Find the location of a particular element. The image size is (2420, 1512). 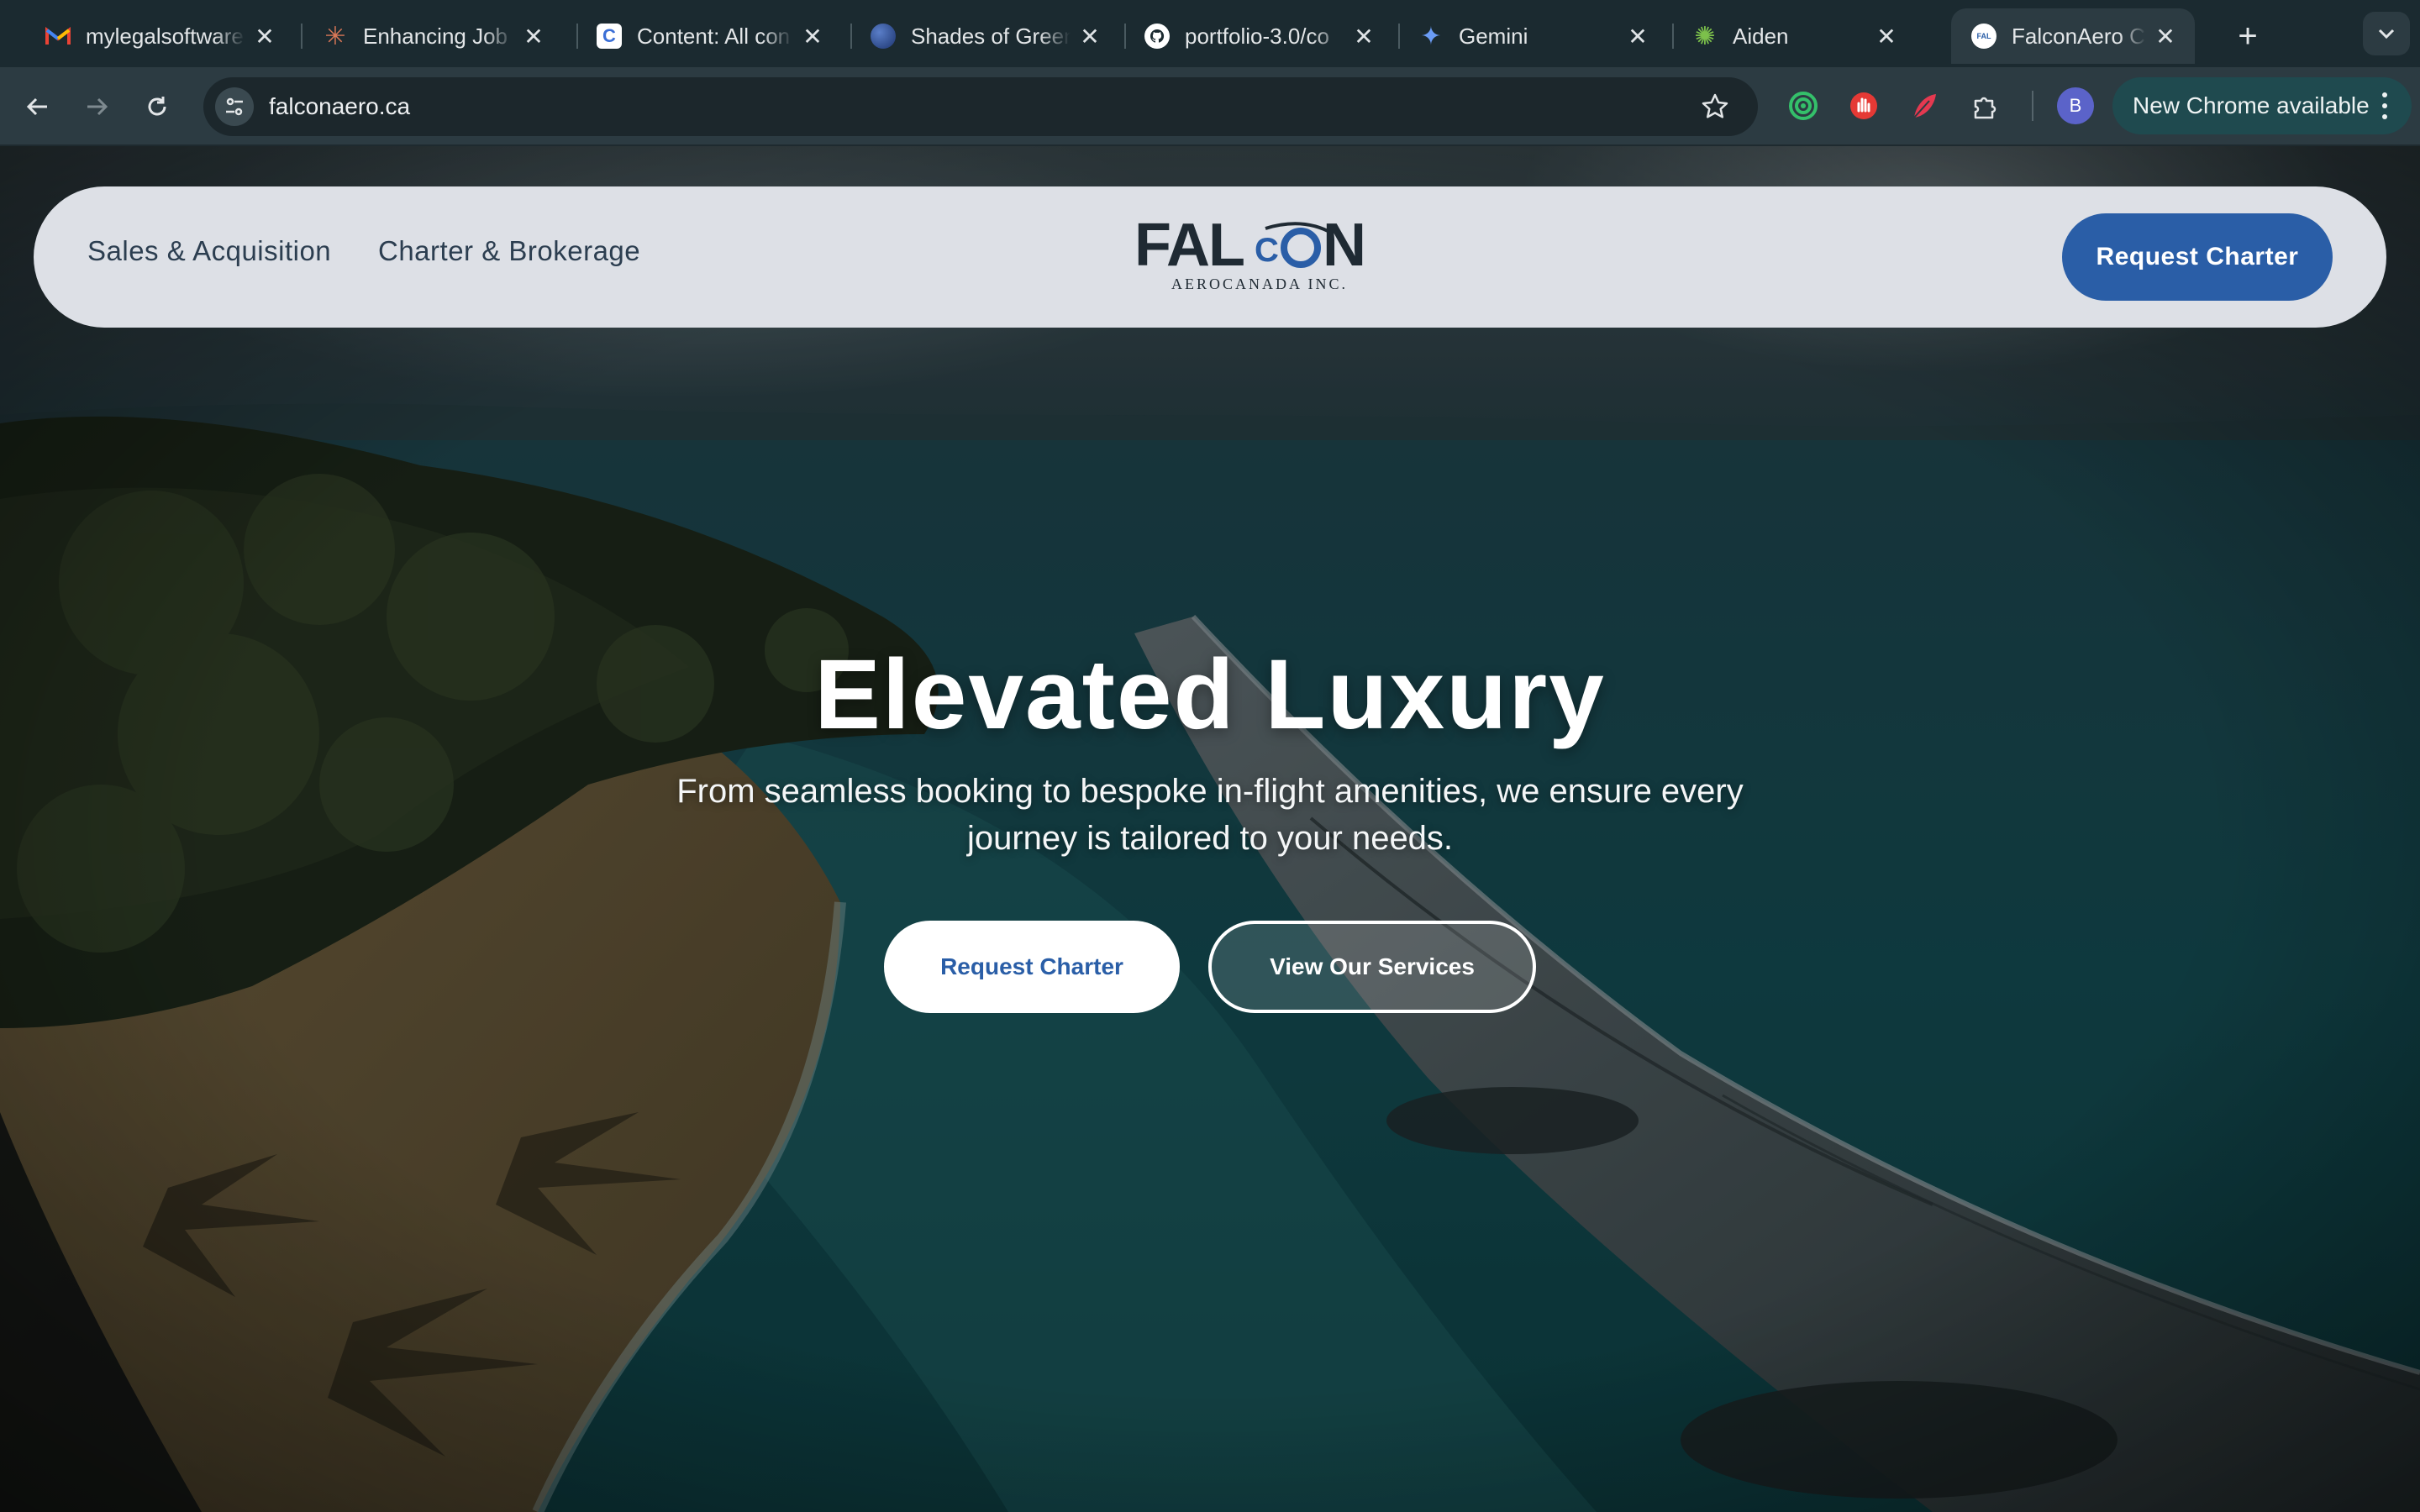

svg-text: FAL is located at coordinates (1189, 250).